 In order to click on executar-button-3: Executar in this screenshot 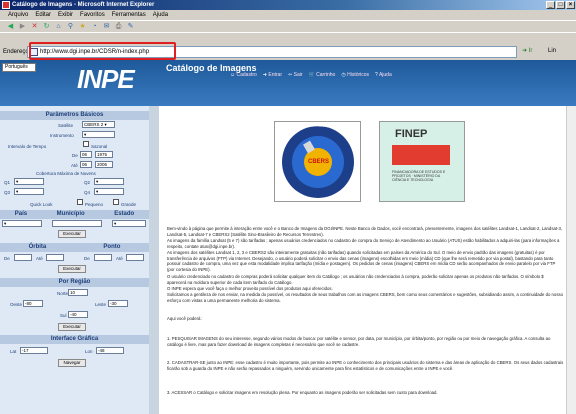, I will do `click(72, 327)`.